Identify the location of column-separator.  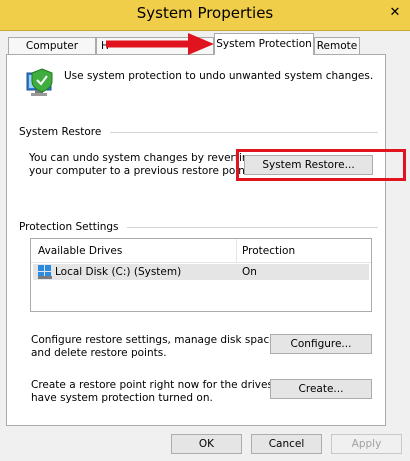
(236, 250).